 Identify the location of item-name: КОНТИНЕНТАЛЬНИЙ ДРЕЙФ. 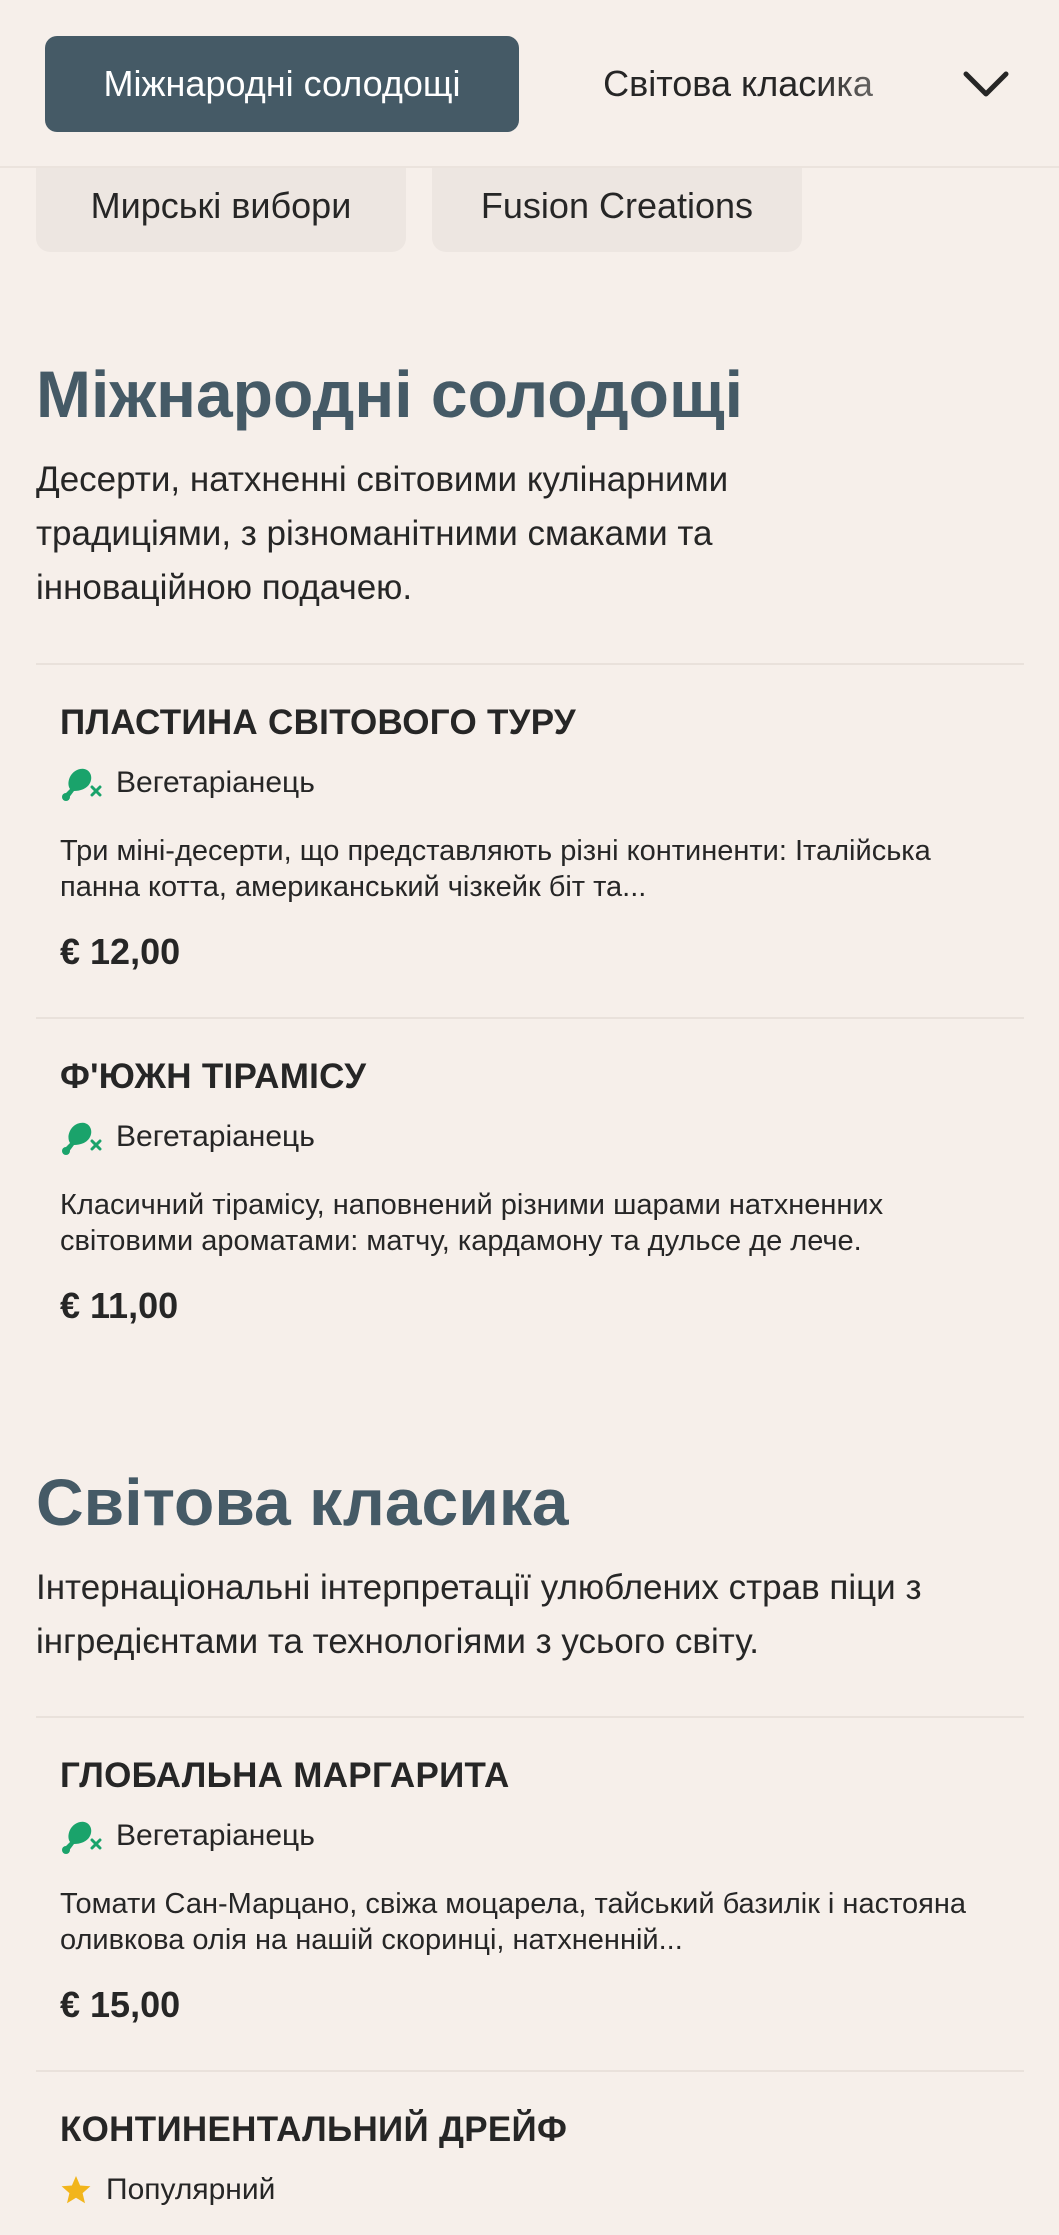
(314, 2129).